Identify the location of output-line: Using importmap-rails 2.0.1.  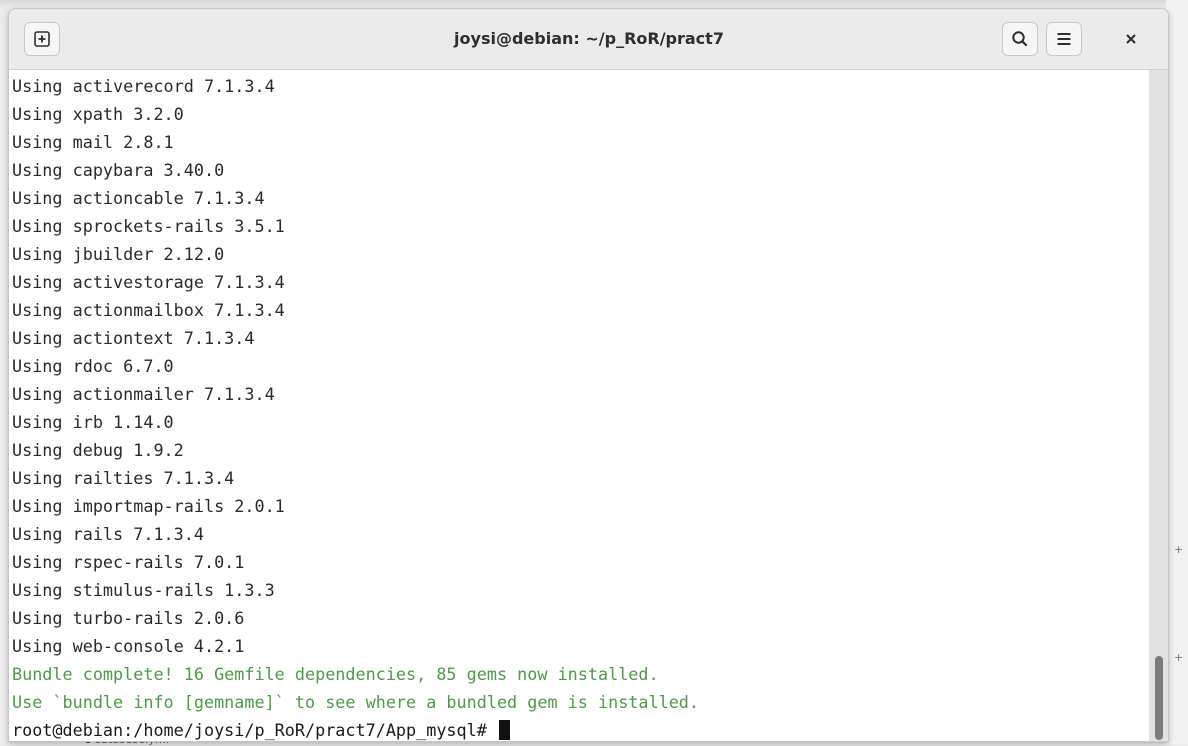
(148, 506).